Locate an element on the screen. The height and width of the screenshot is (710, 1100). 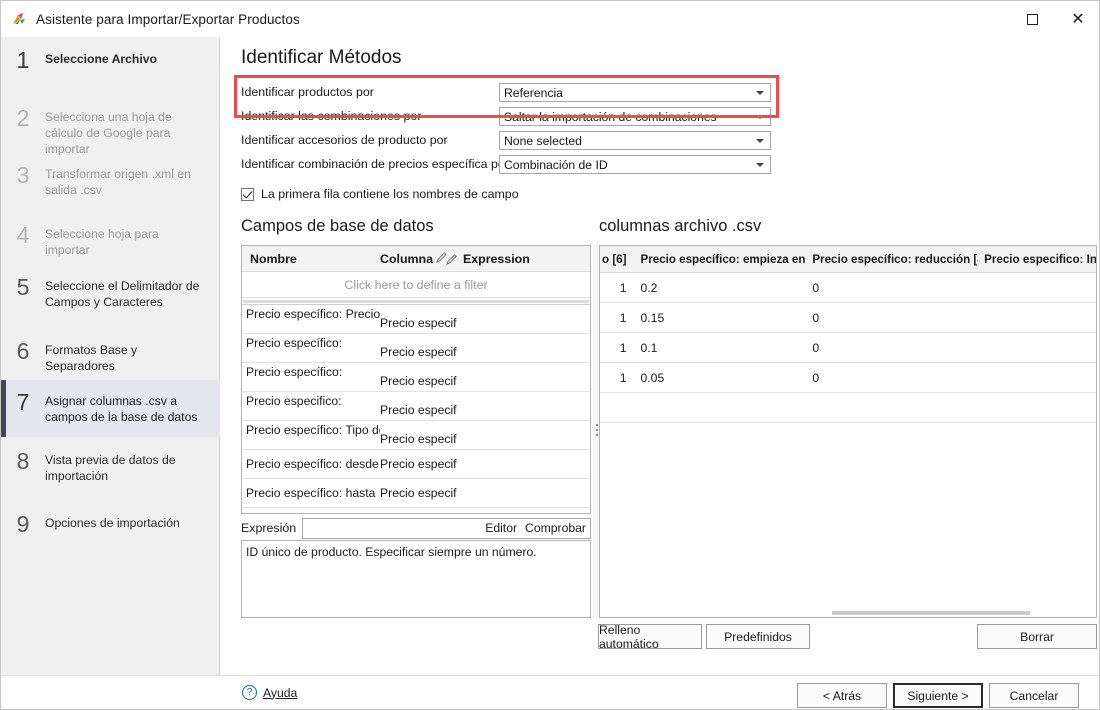
db-col-header-columna: Columna is located at coordinates (413, 258).